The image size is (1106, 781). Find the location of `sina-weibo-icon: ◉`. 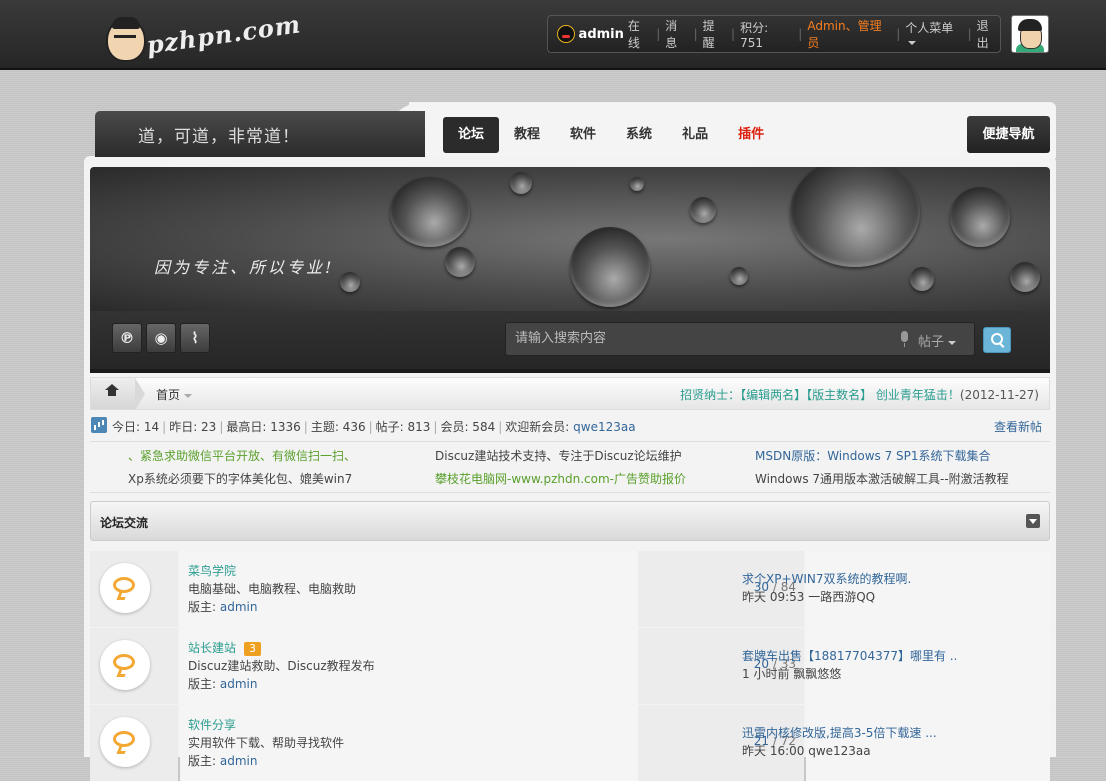

sina-weibo-icon: ◉ is located at coordinates (161, 338).